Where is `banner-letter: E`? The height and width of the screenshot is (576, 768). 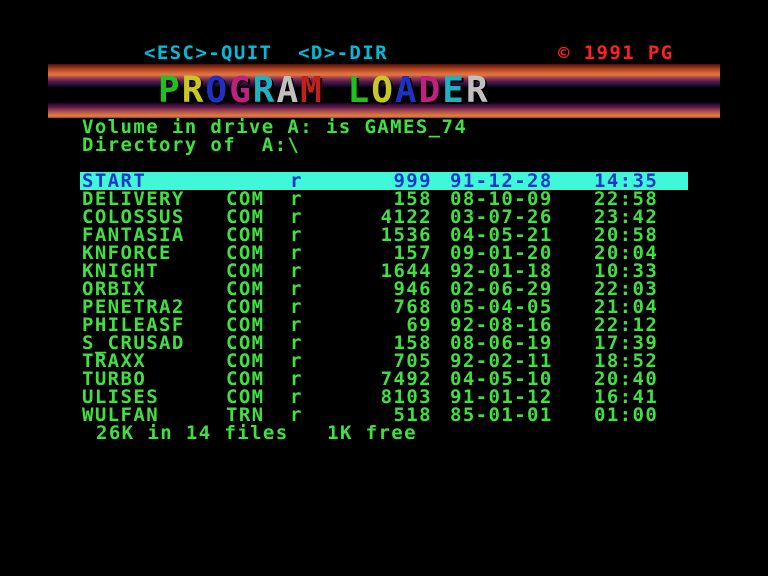
banner-letter: E is located at coordinates (454, 90).